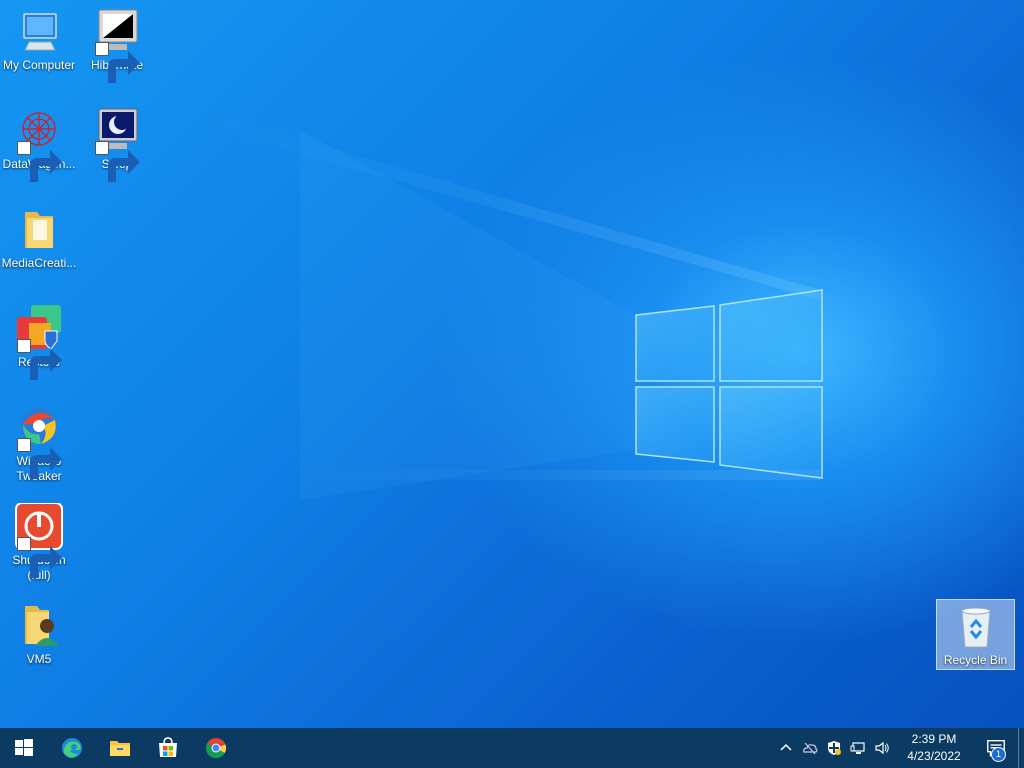 Image resolution: width=1024 pixels, height=768 pixels. I want to click on edge-icon, so click(72, 748).